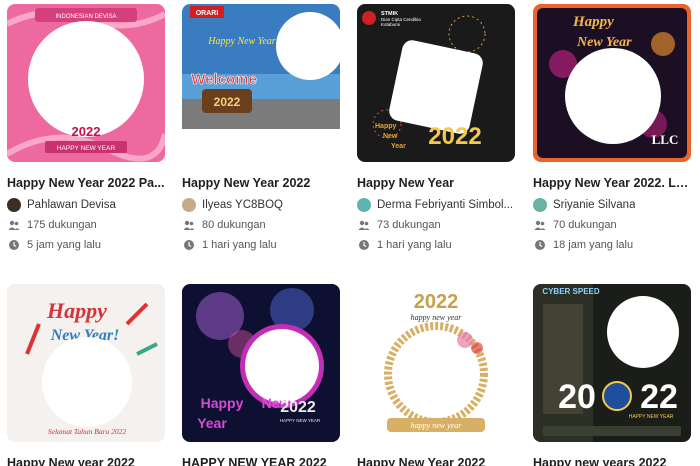 Image resolution: width=700 pixels, height=466 pixels. I want to click on time-text: 5 jam yang lalu, so click(64, 245).